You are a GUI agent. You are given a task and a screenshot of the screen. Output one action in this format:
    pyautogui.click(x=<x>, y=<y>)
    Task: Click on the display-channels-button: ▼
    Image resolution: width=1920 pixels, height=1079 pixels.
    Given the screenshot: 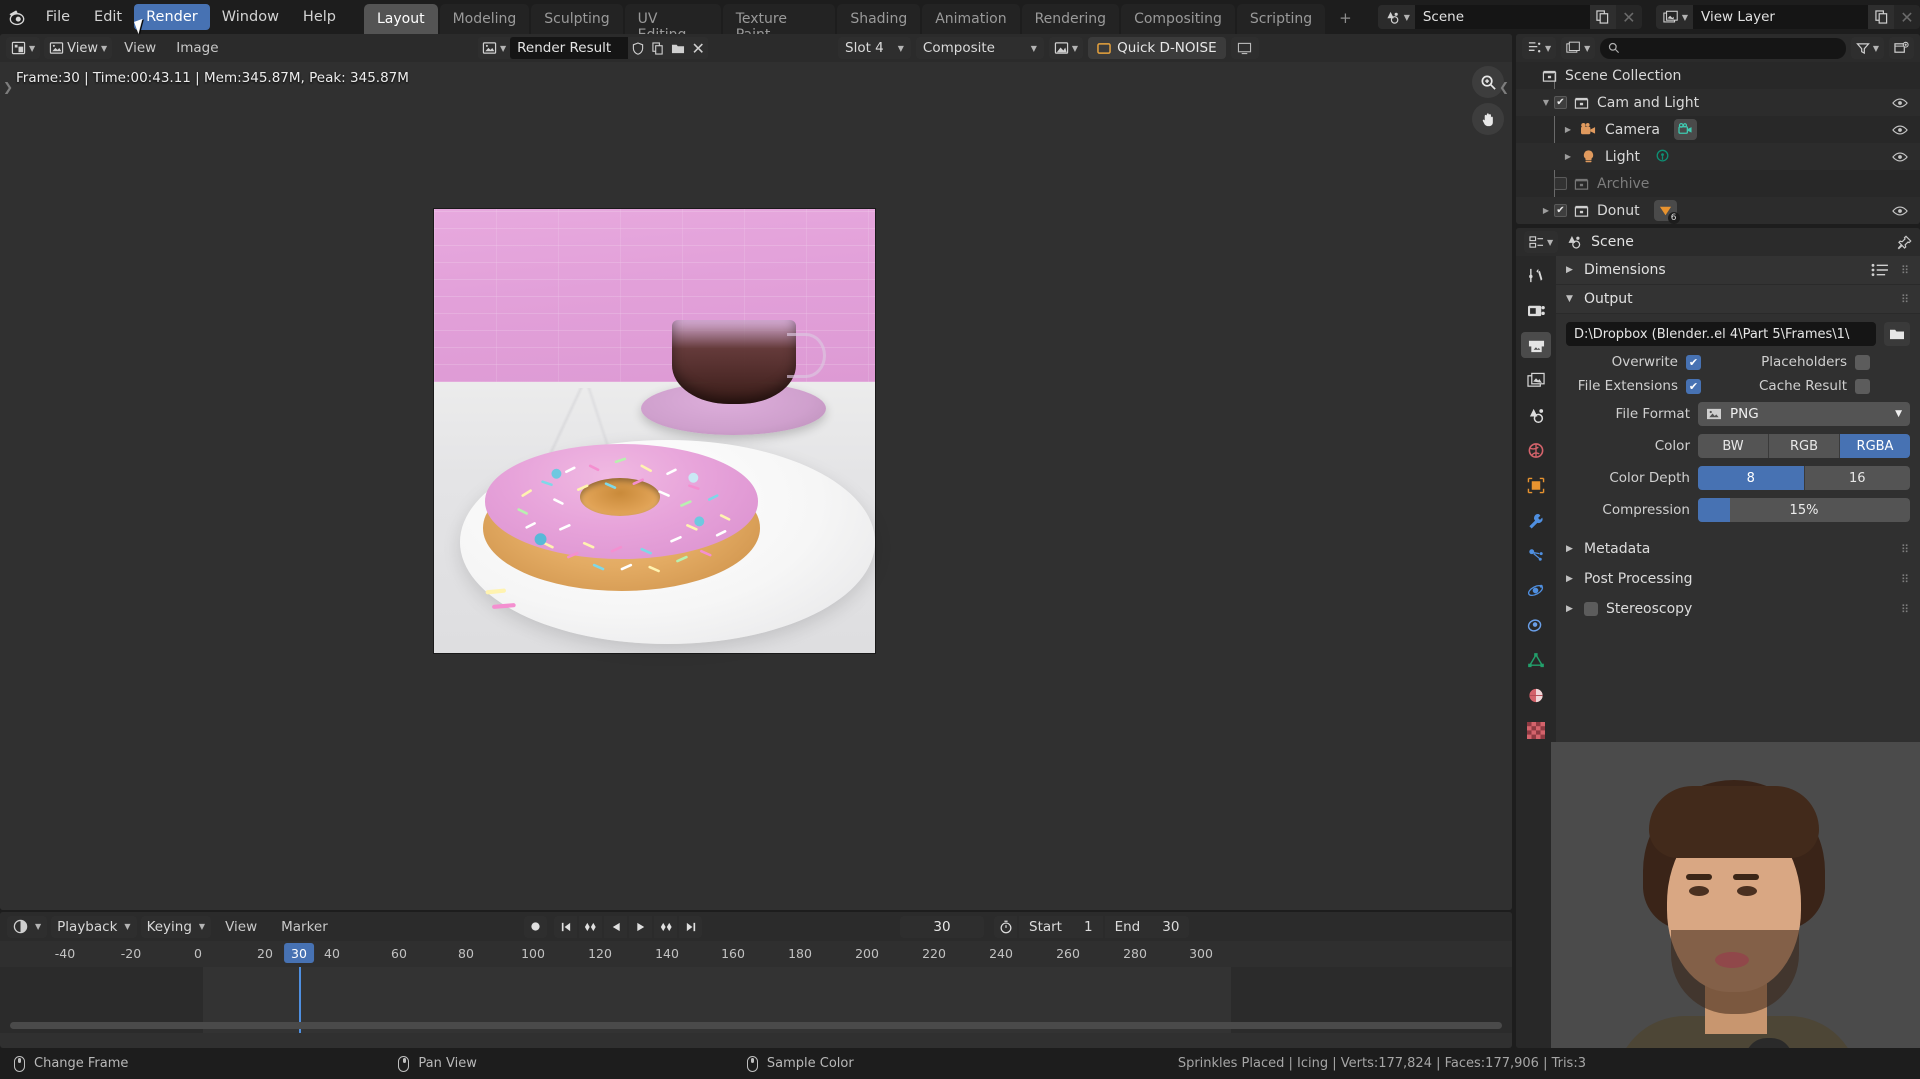 What is the action you would take?
    pyautogui.click(x=1066, y=48)
    